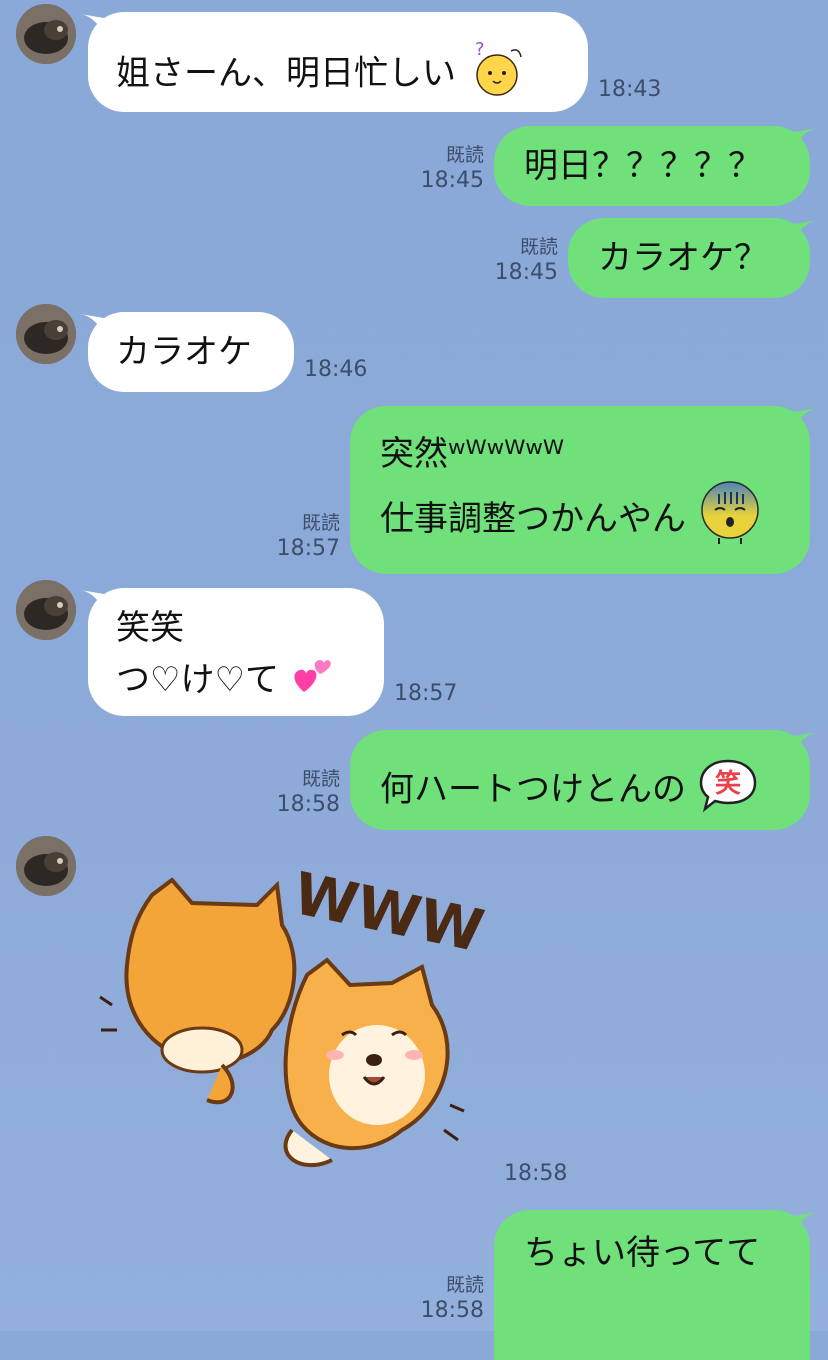 Image resolution: width=828 pixels, height=1360 pixels. I want to click on message-bubble: カラオケ, so click(191, 352).